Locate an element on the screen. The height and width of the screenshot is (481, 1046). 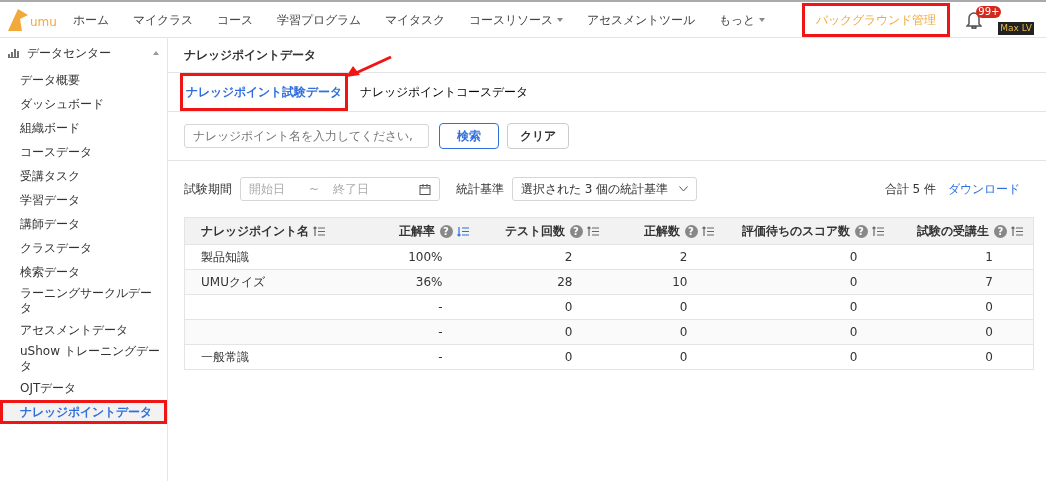
sidebar-item: 受講タスク is located at coordinates (83, 176).